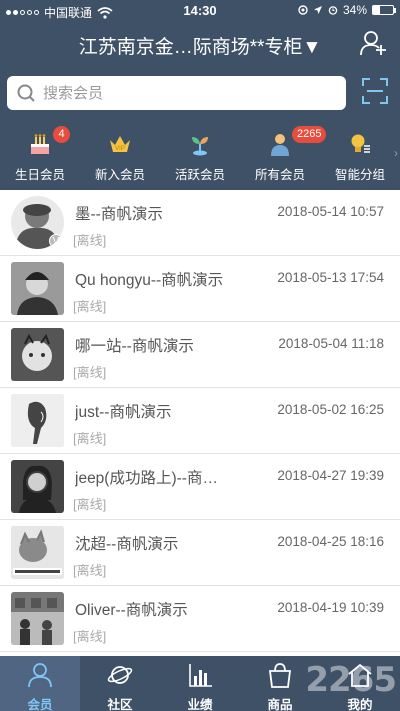  I want to click on list-item: just--商帆演示 2018-05-02 16:25 [离线], so click(200, 421).